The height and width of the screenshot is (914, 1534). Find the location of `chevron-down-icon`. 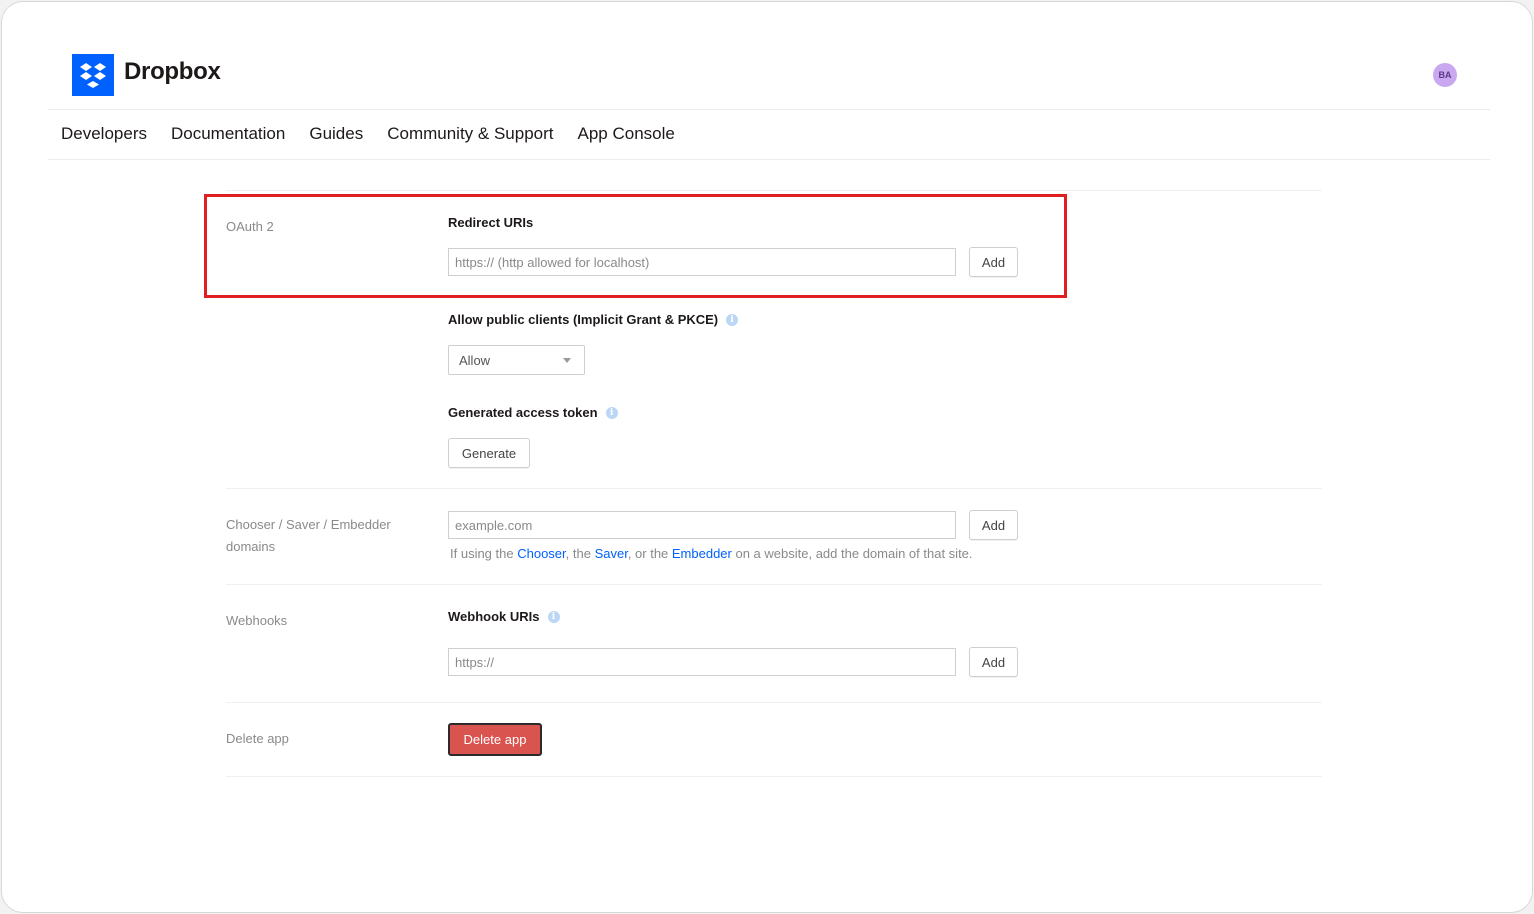

chevron-down-icon is located at coordinates (567, 360).